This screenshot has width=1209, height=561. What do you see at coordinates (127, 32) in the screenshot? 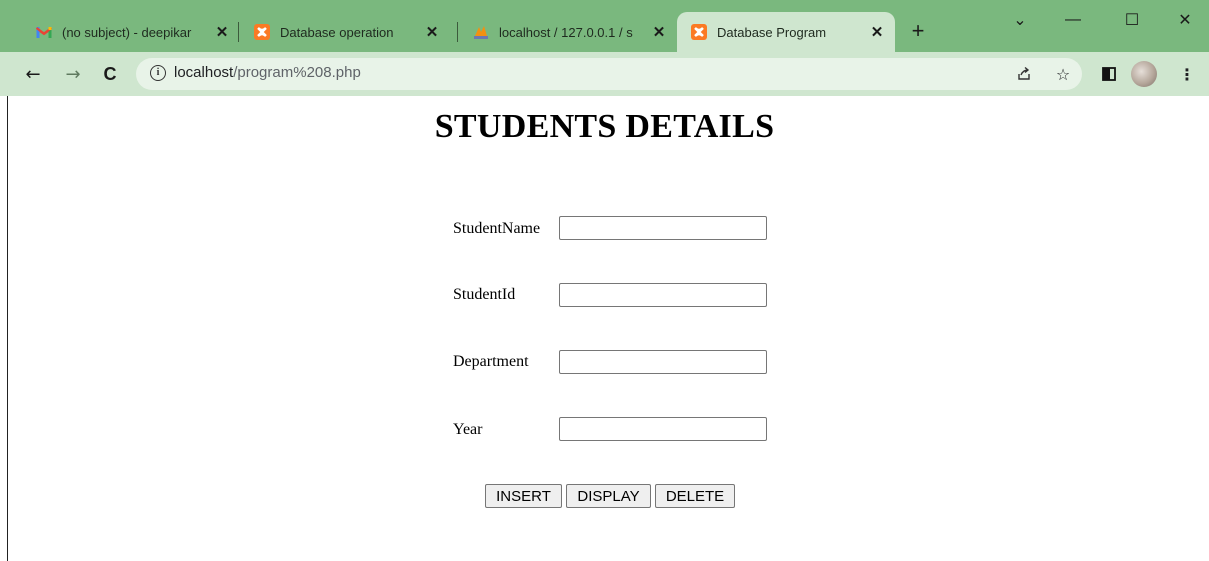
I see `tab-title: (no subject) - deepikar` at bounding box center [127, 32].